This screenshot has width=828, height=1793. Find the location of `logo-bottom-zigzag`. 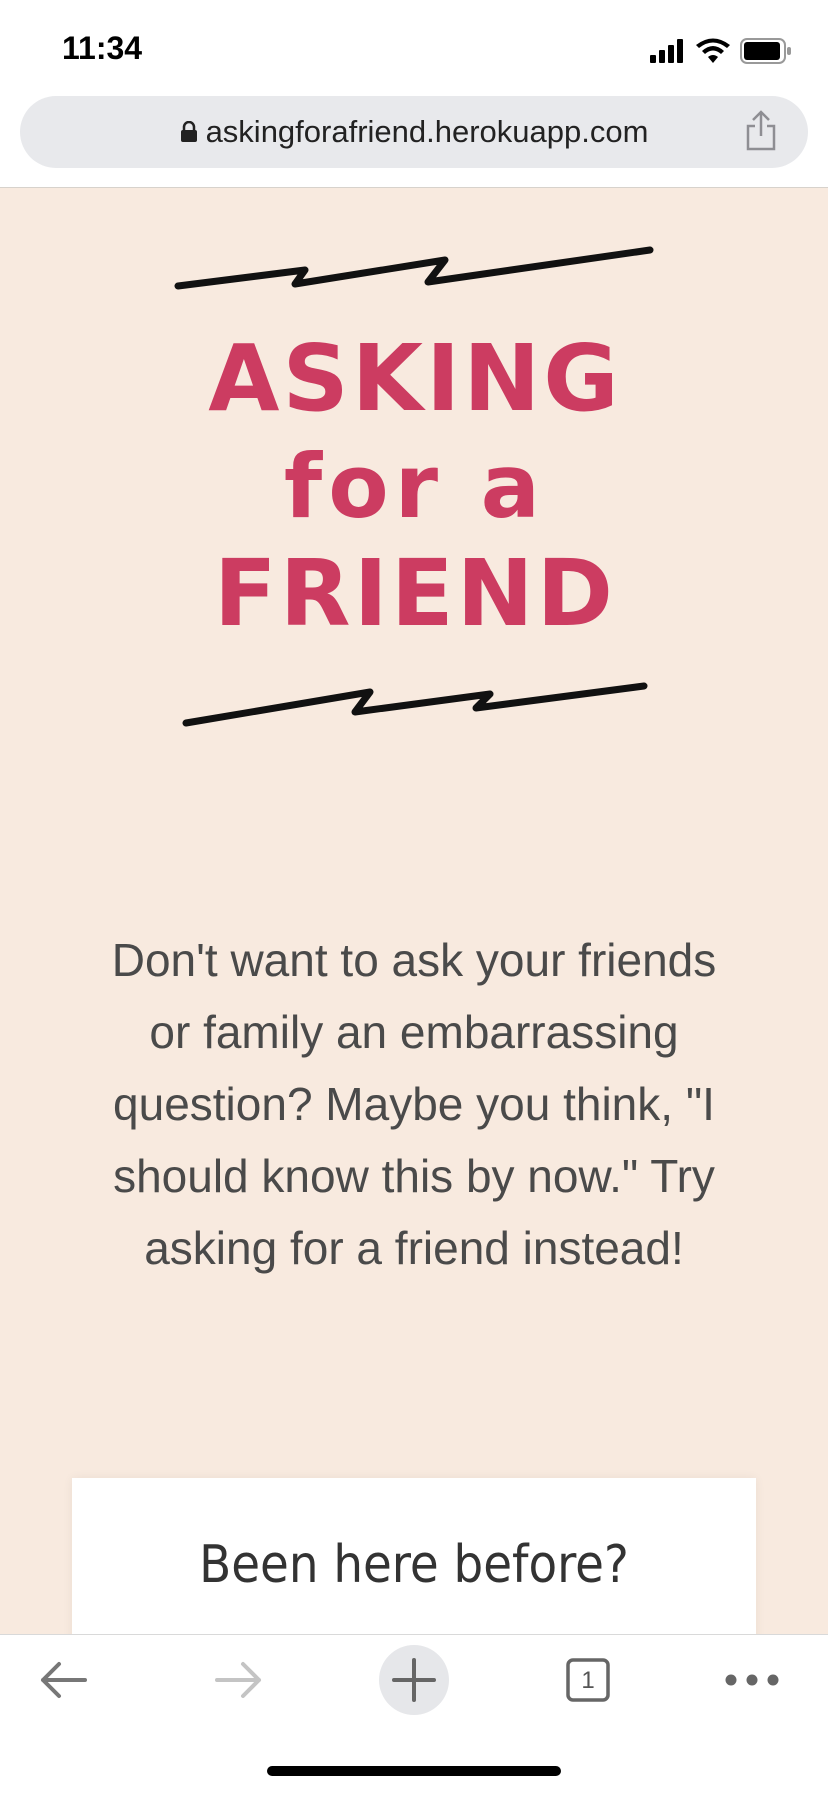

logo-bottom-zigzag is located at coordinates (415, 704).